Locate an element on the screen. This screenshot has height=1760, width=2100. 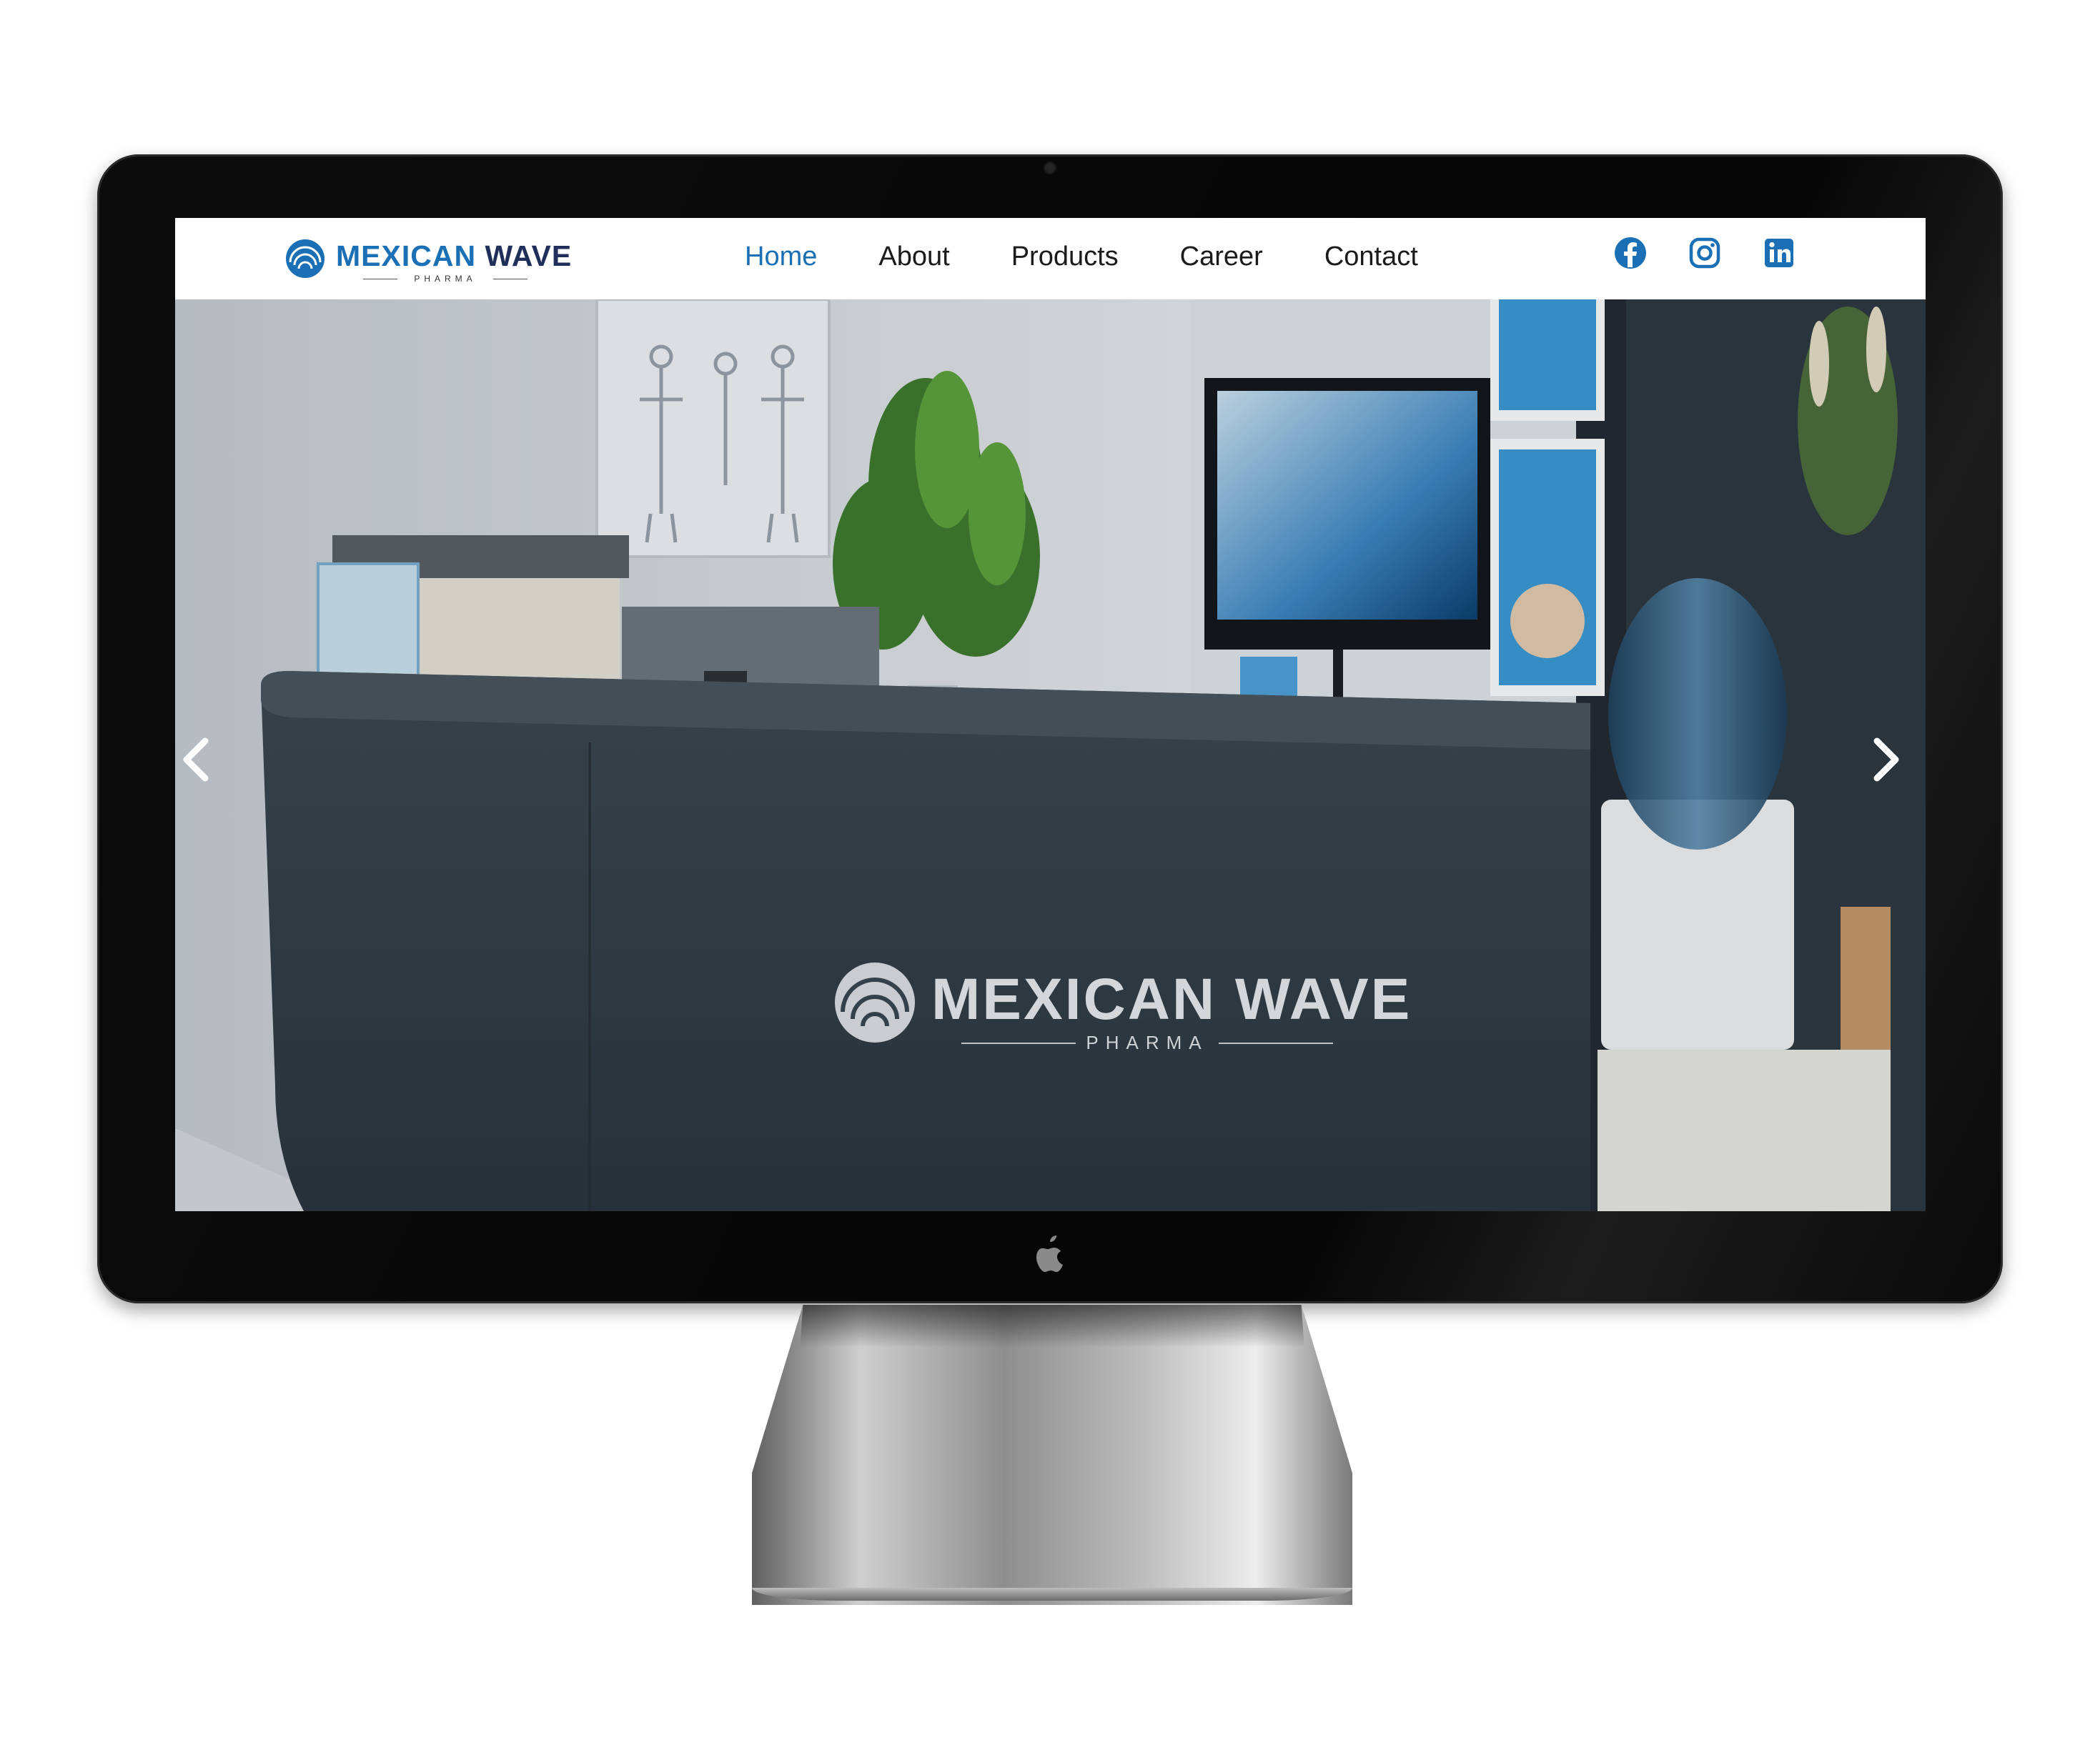
site-logo: MEXICAN WAVE PHARMA is located at coordinates (427, 260).